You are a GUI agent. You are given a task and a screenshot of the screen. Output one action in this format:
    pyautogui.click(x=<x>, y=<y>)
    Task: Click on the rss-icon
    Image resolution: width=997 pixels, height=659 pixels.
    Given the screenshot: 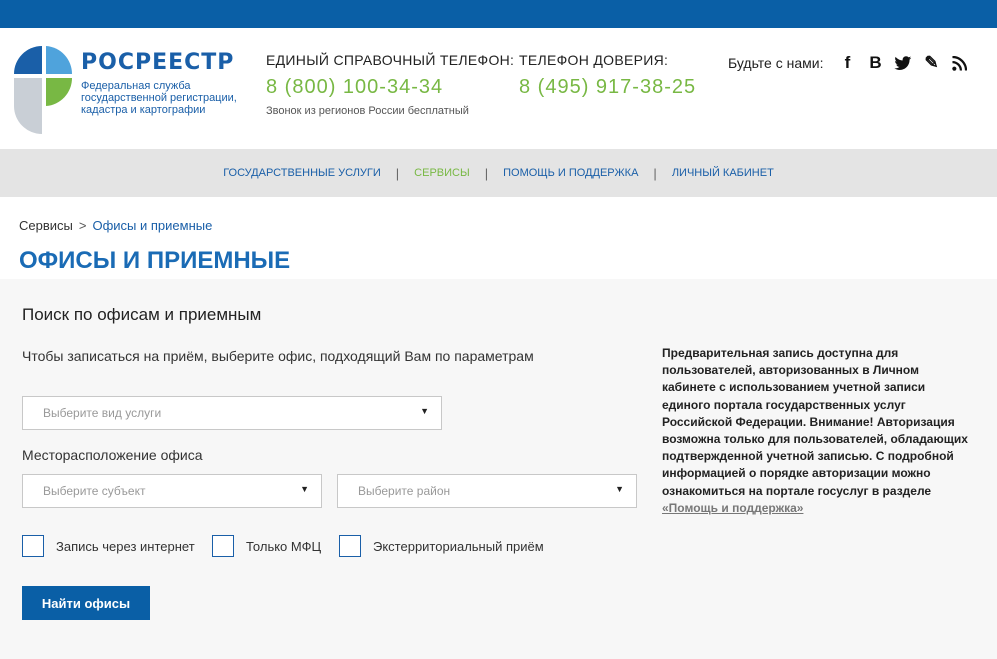 What is the action you would take?
    pyautogui.click(x=959, y=63)
    